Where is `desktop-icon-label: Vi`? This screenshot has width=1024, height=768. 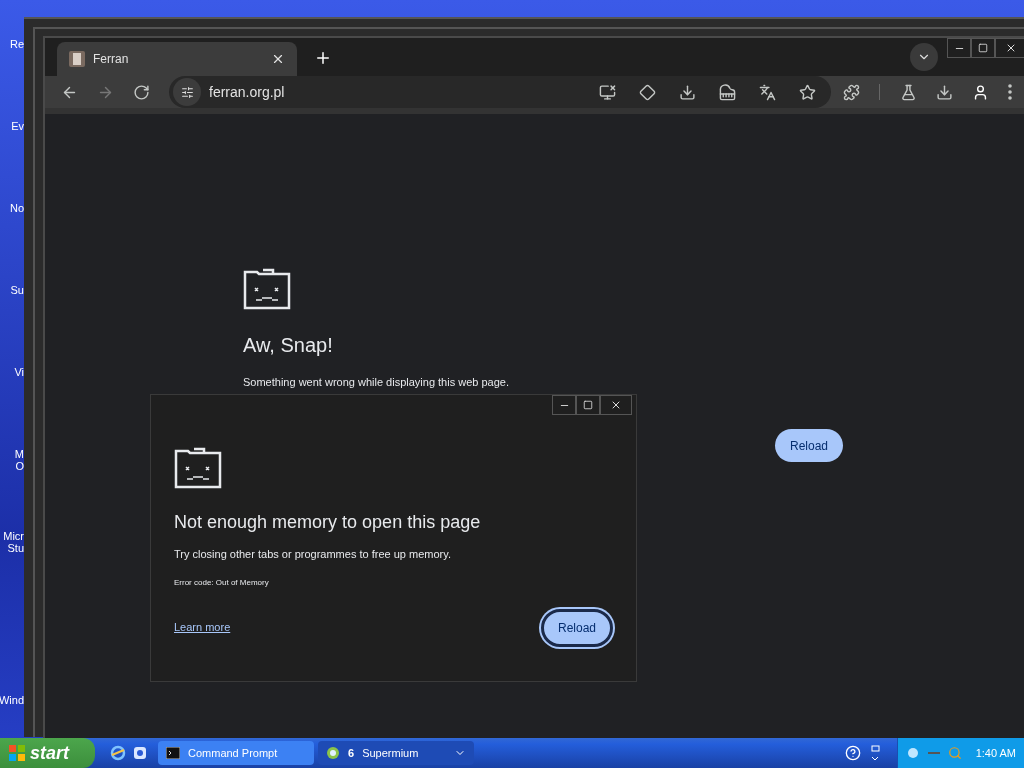
desktop-icon-label: Vi is located at coordinates (19, 372).